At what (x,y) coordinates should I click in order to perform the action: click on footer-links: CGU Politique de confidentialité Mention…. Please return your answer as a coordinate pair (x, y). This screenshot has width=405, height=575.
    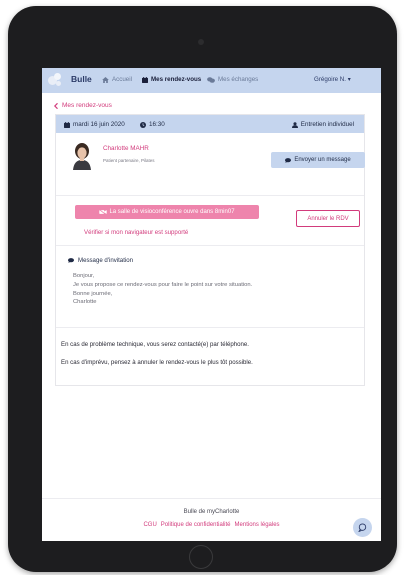
    Looking at the image, I should click on (211, 525).